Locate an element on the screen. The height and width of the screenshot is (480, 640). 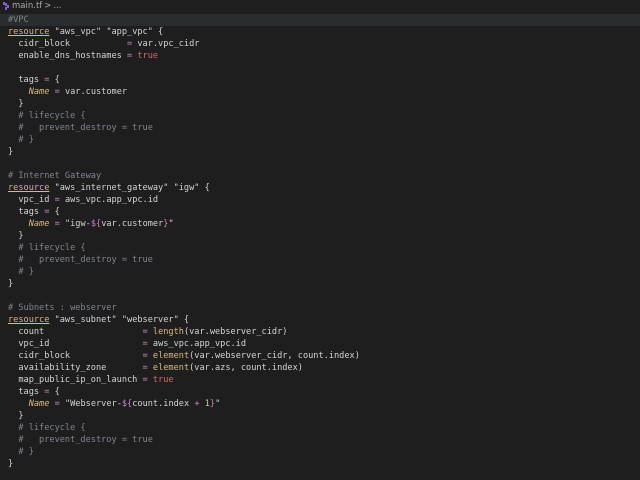
code-line: resource "aws_vpc" "app_vpc" { is located at coordinates (324, 32).